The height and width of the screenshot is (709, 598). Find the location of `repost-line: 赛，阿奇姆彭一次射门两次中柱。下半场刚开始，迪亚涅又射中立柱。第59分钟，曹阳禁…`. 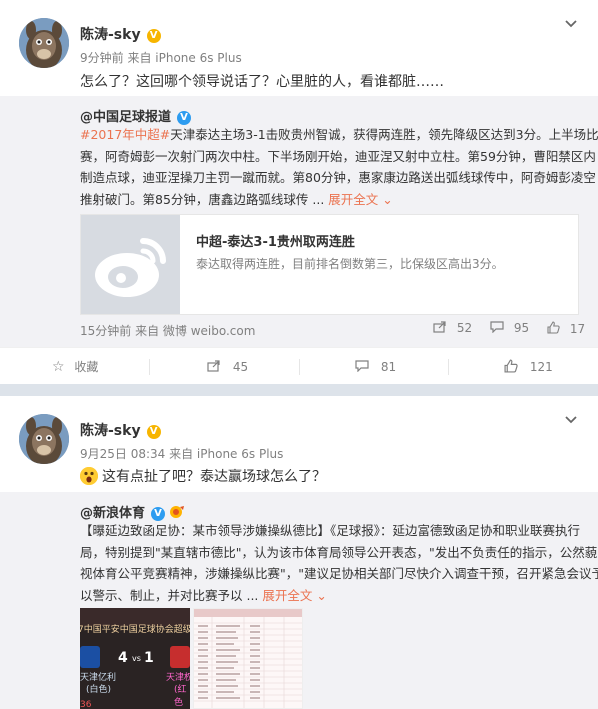

repost-line: 赛，阿奇姆彭一次射门两次中柱。下半场刚开始，迪亚涅又射中立柱。第59分钟，曹阳禁… is located at coordinates (338, 156).